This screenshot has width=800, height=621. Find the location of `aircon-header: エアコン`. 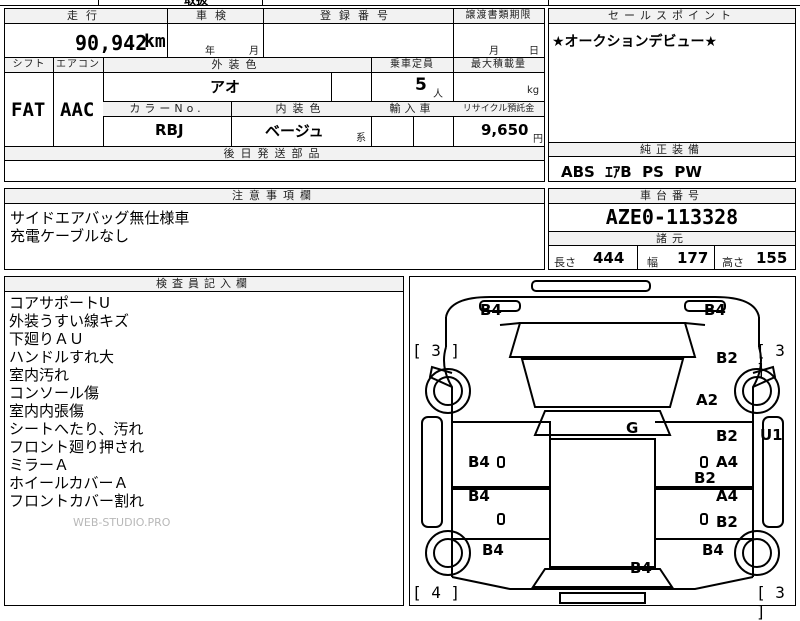

aircon-header: エアコン is located at coordinates (78, 64).